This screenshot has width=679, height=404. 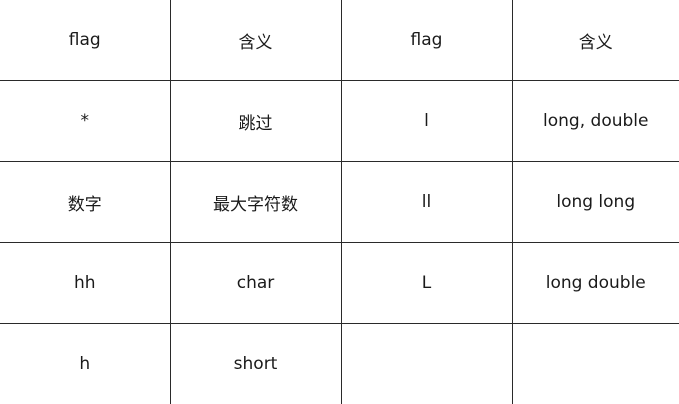 I want to click on table-cell: 最大字符数, so click(x=255, y=202).